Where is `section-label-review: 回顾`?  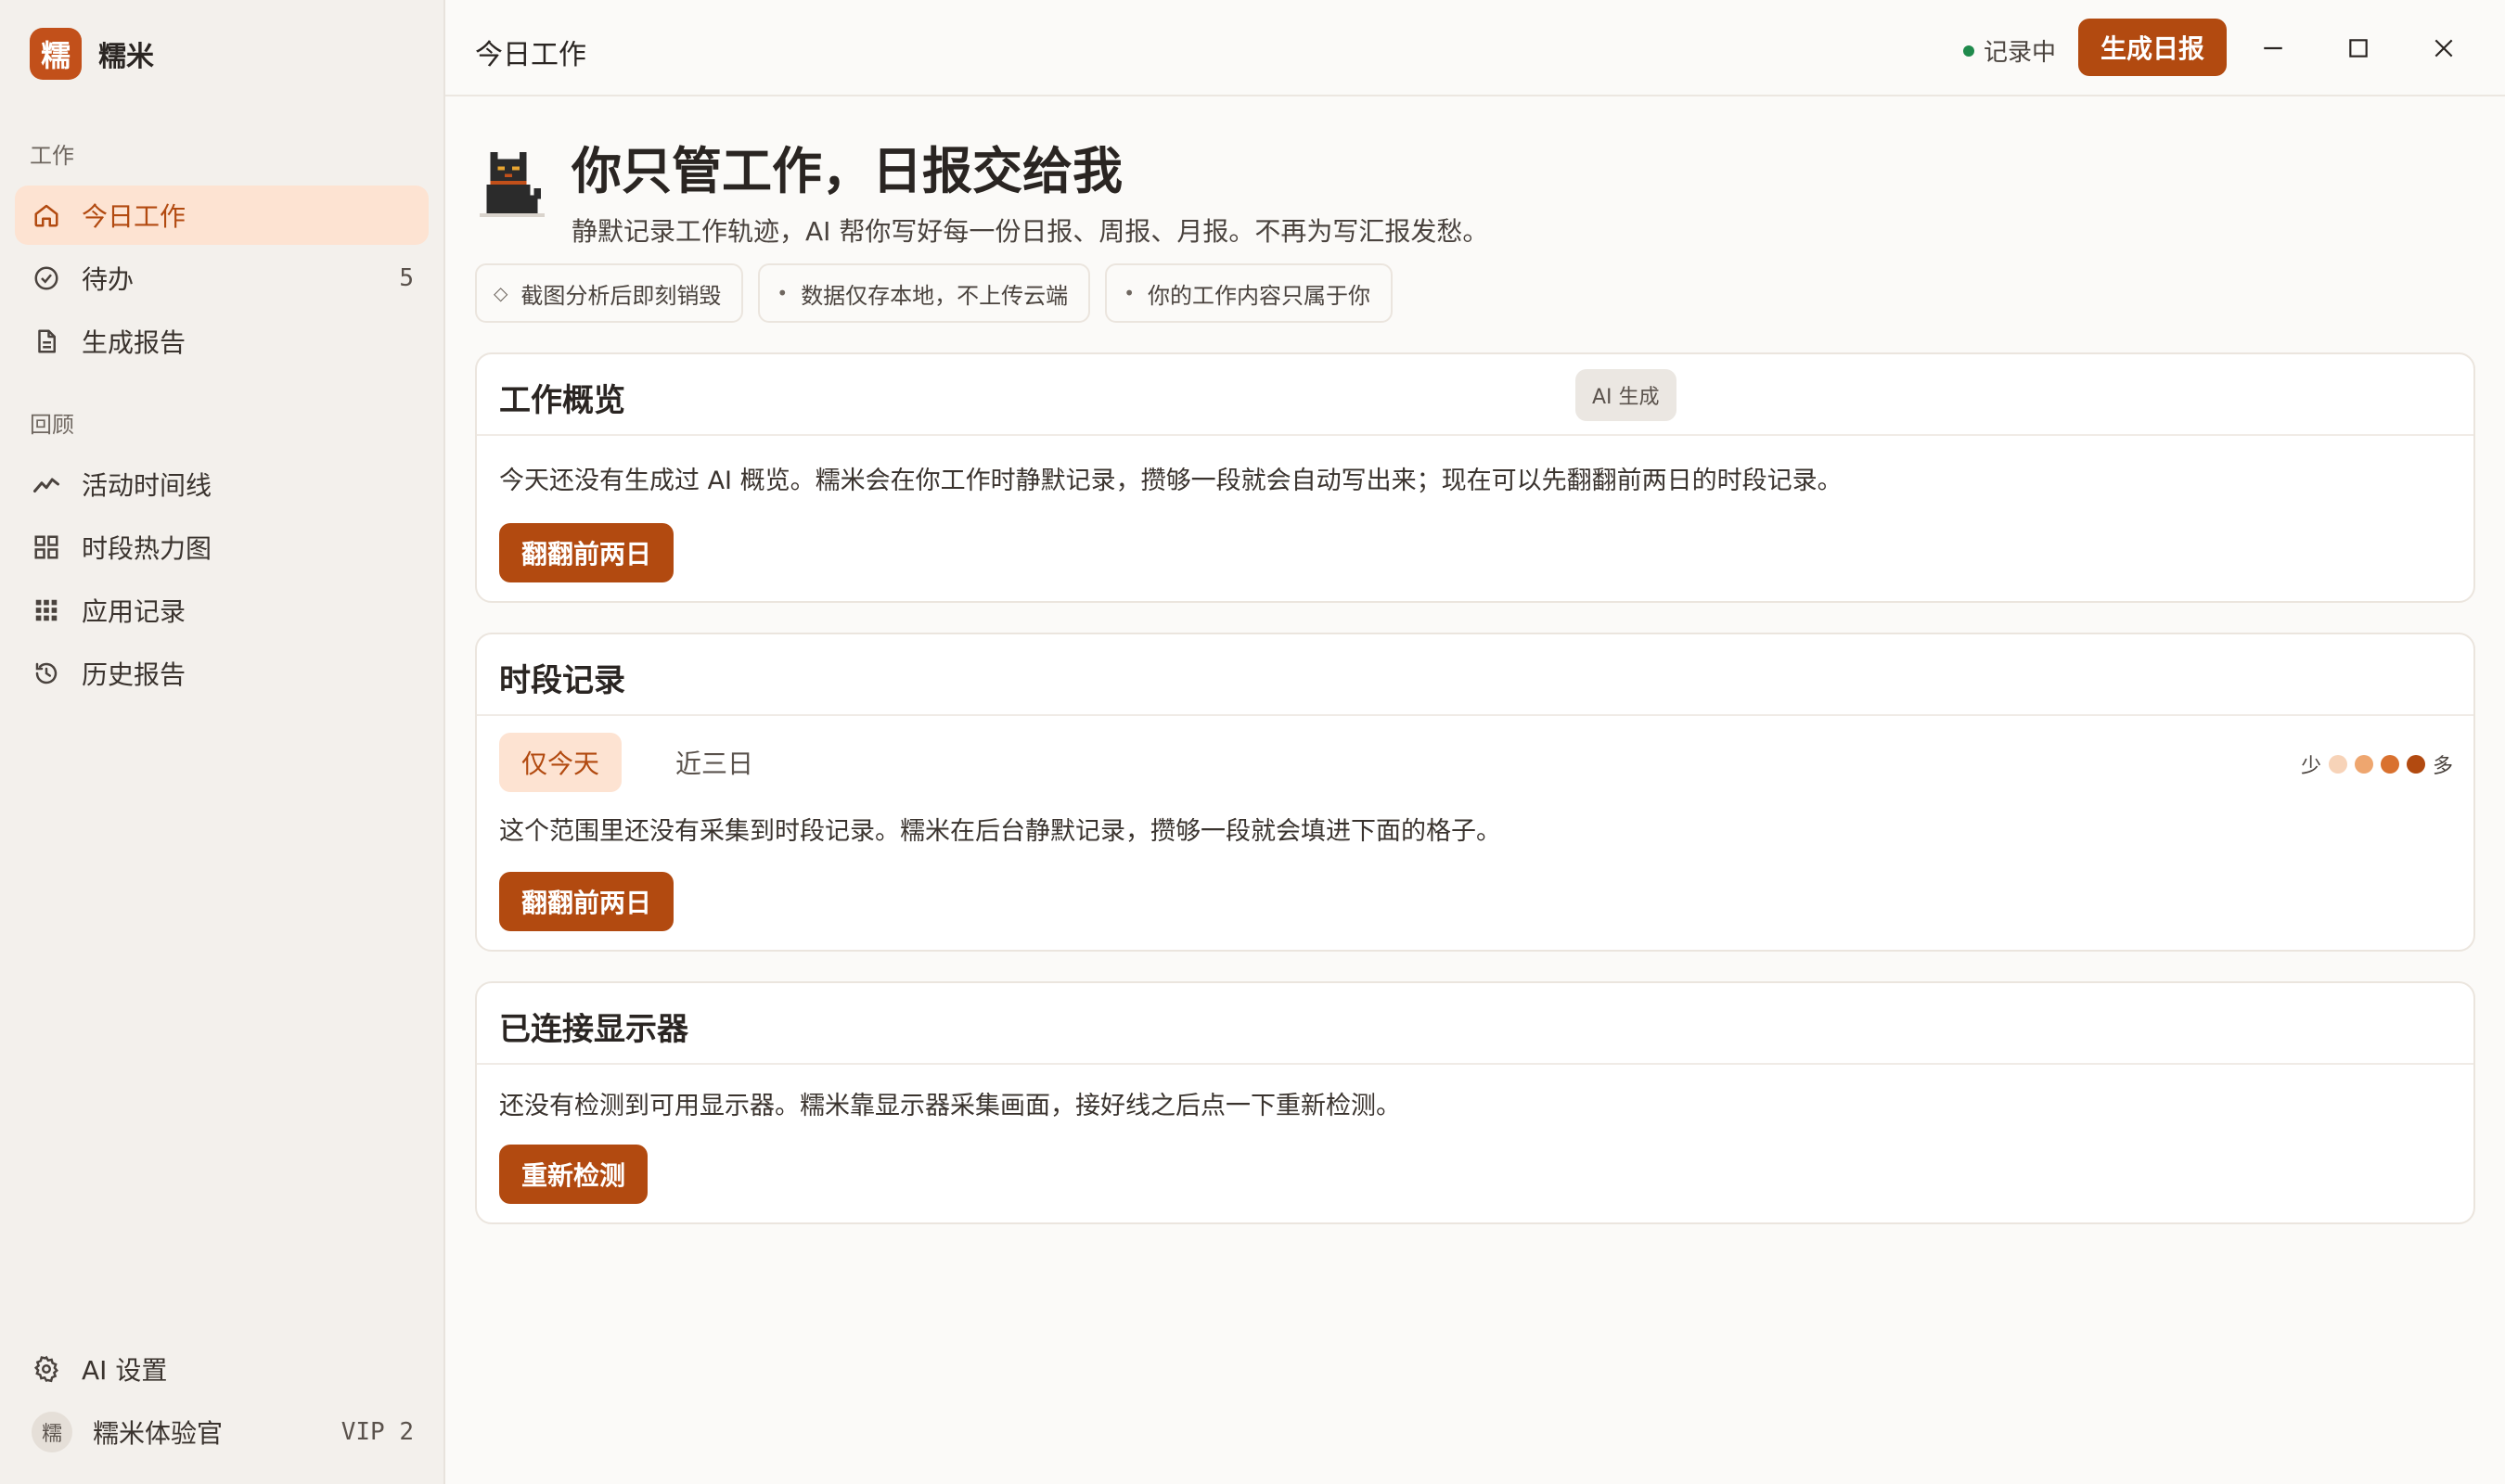 section-label-review: 回顾 is located at coordinates (52, 425).